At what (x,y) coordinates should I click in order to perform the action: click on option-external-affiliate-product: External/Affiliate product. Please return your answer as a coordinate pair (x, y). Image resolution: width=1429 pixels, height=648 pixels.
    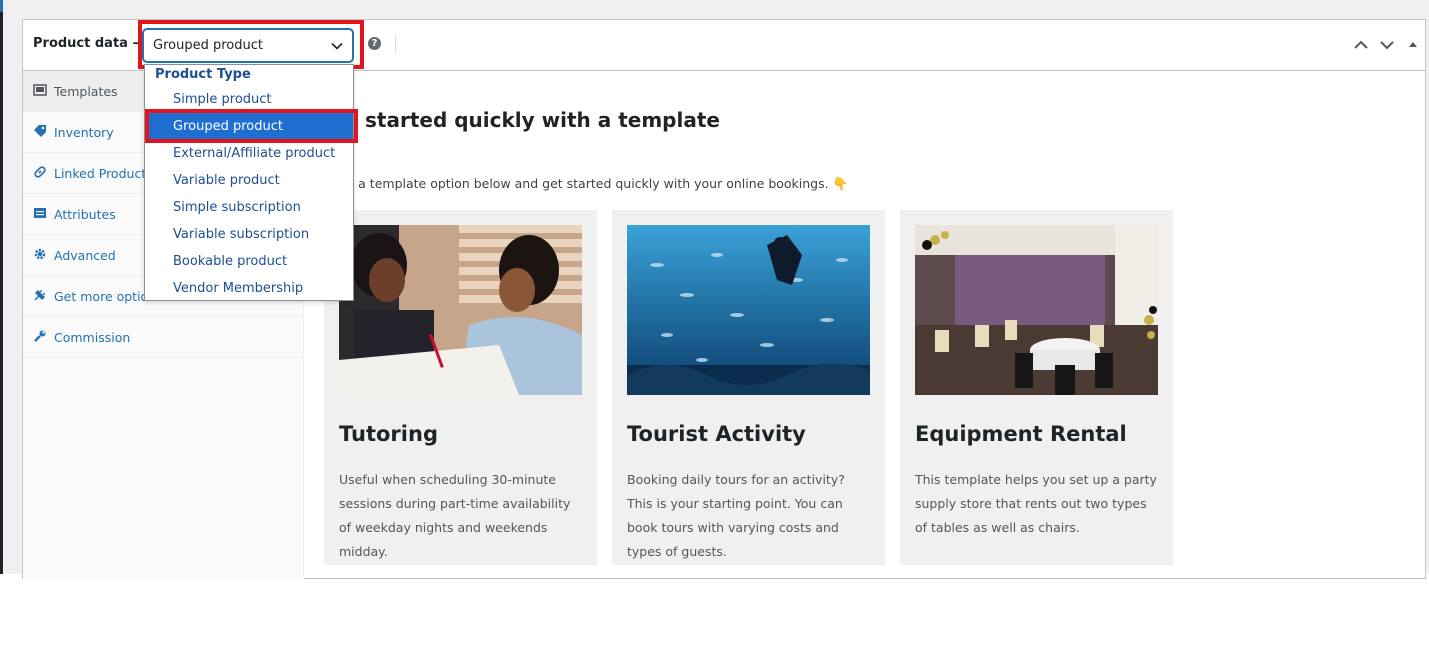
    Looking at the image, I should click on (249, 153).